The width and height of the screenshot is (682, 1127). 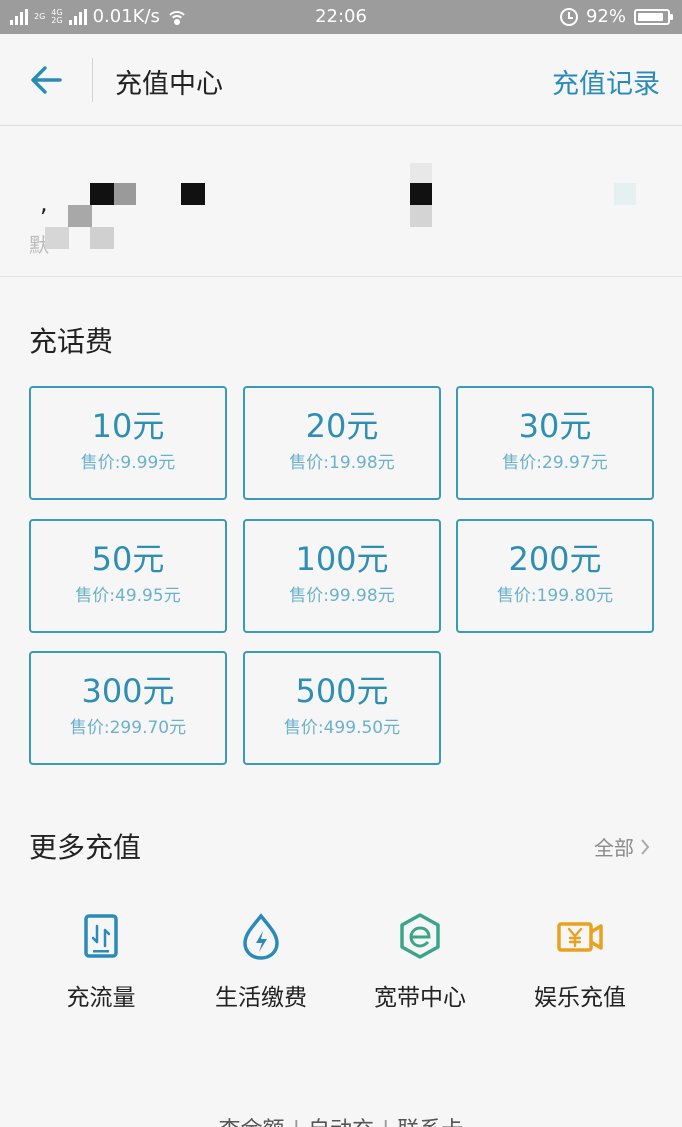 I want to click on recharge-amount: 500元, so click(x=342, y=691).